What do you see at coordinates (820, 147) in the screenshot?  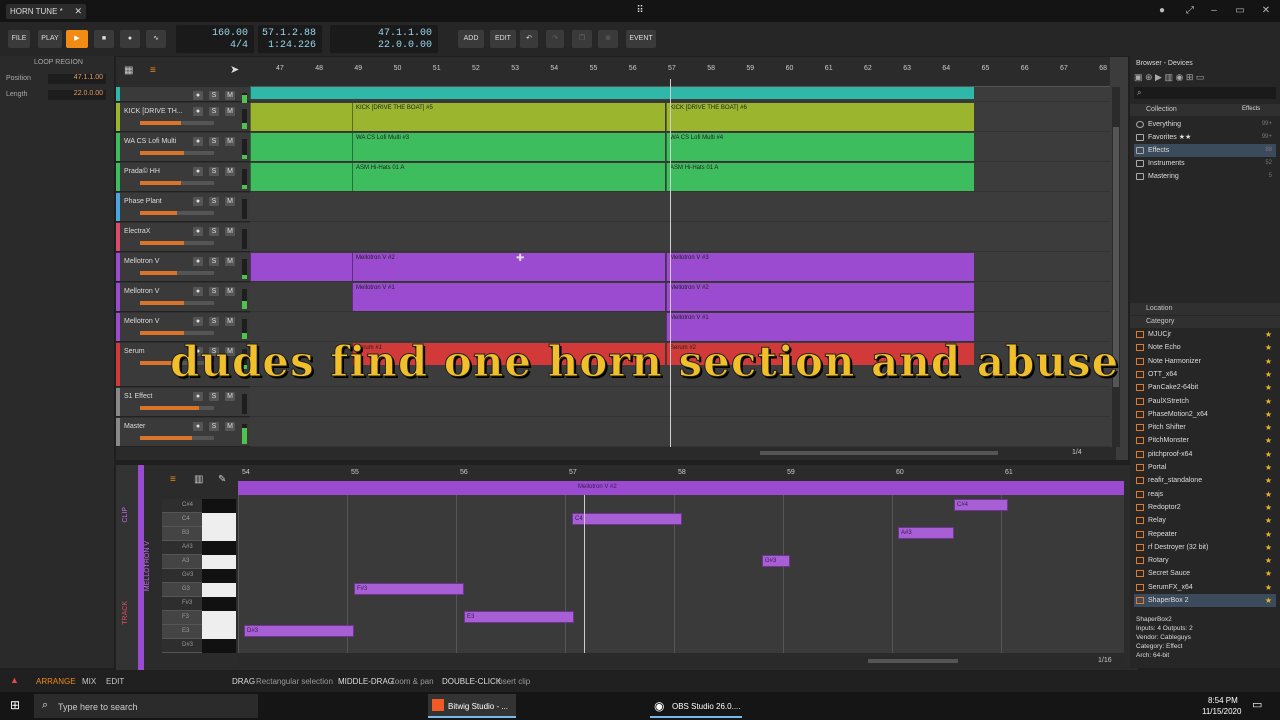 I see `clip: WA CS Lofi Multi #4` at bounding box center [820, 147].